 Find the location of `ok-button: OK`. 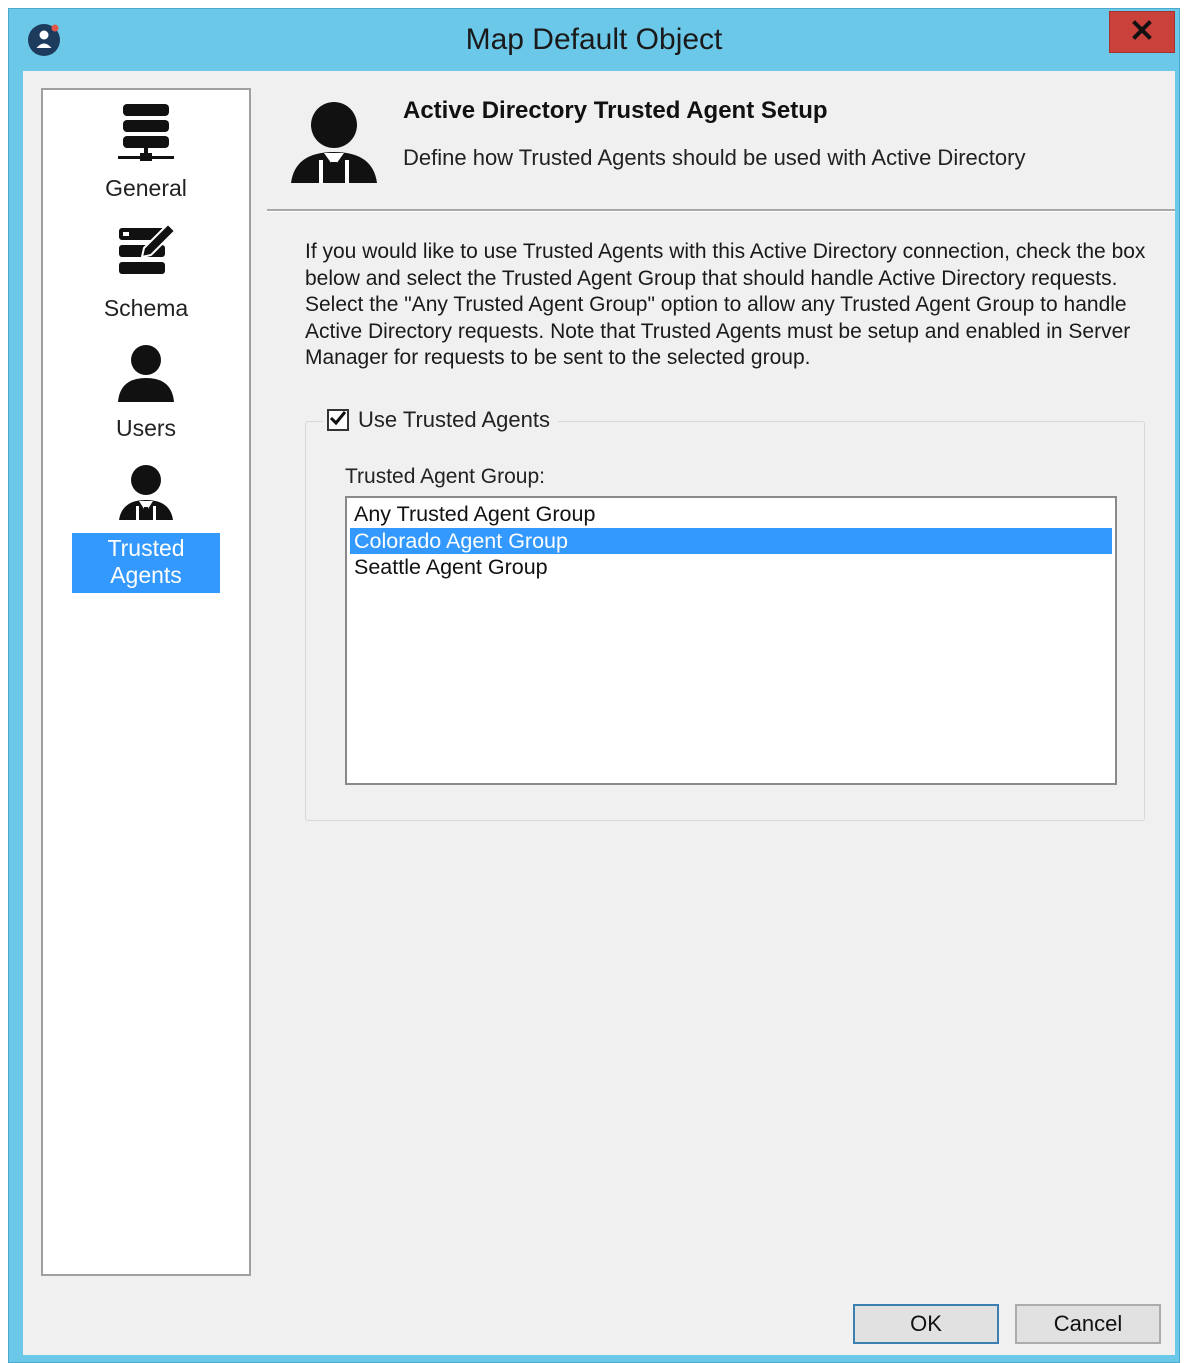

ok-button: OK is located at coordinates (926, 1324).